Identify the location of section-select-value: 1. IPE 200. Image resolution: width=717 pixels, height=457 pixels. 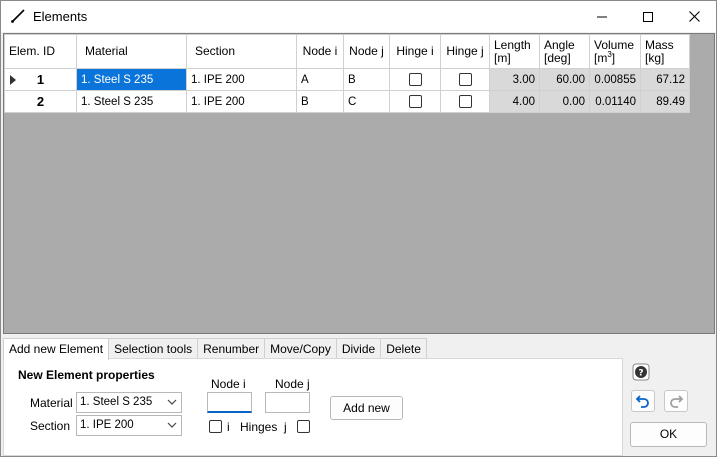
(107, 425).